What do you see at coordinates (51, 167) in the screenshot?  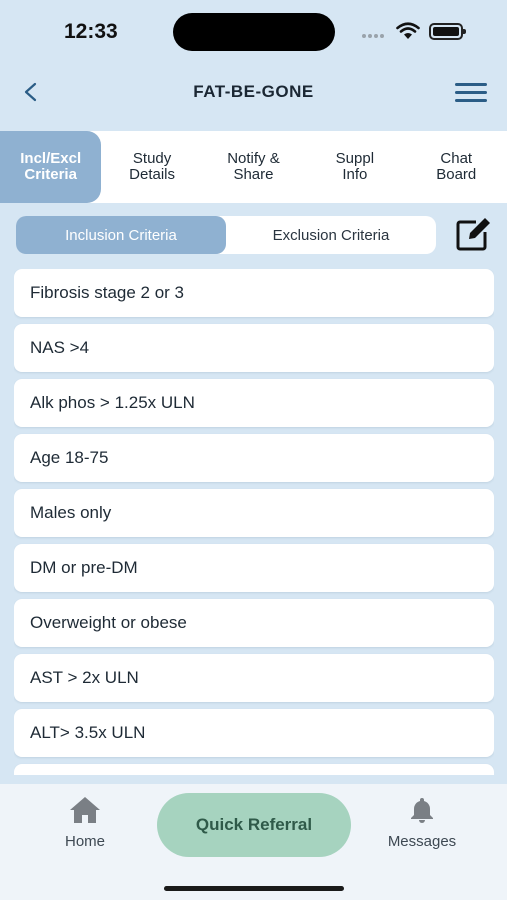 I see `tab-incl-excl-criteria: Incl/Excl Criteria` at bounding box center [51, 167].